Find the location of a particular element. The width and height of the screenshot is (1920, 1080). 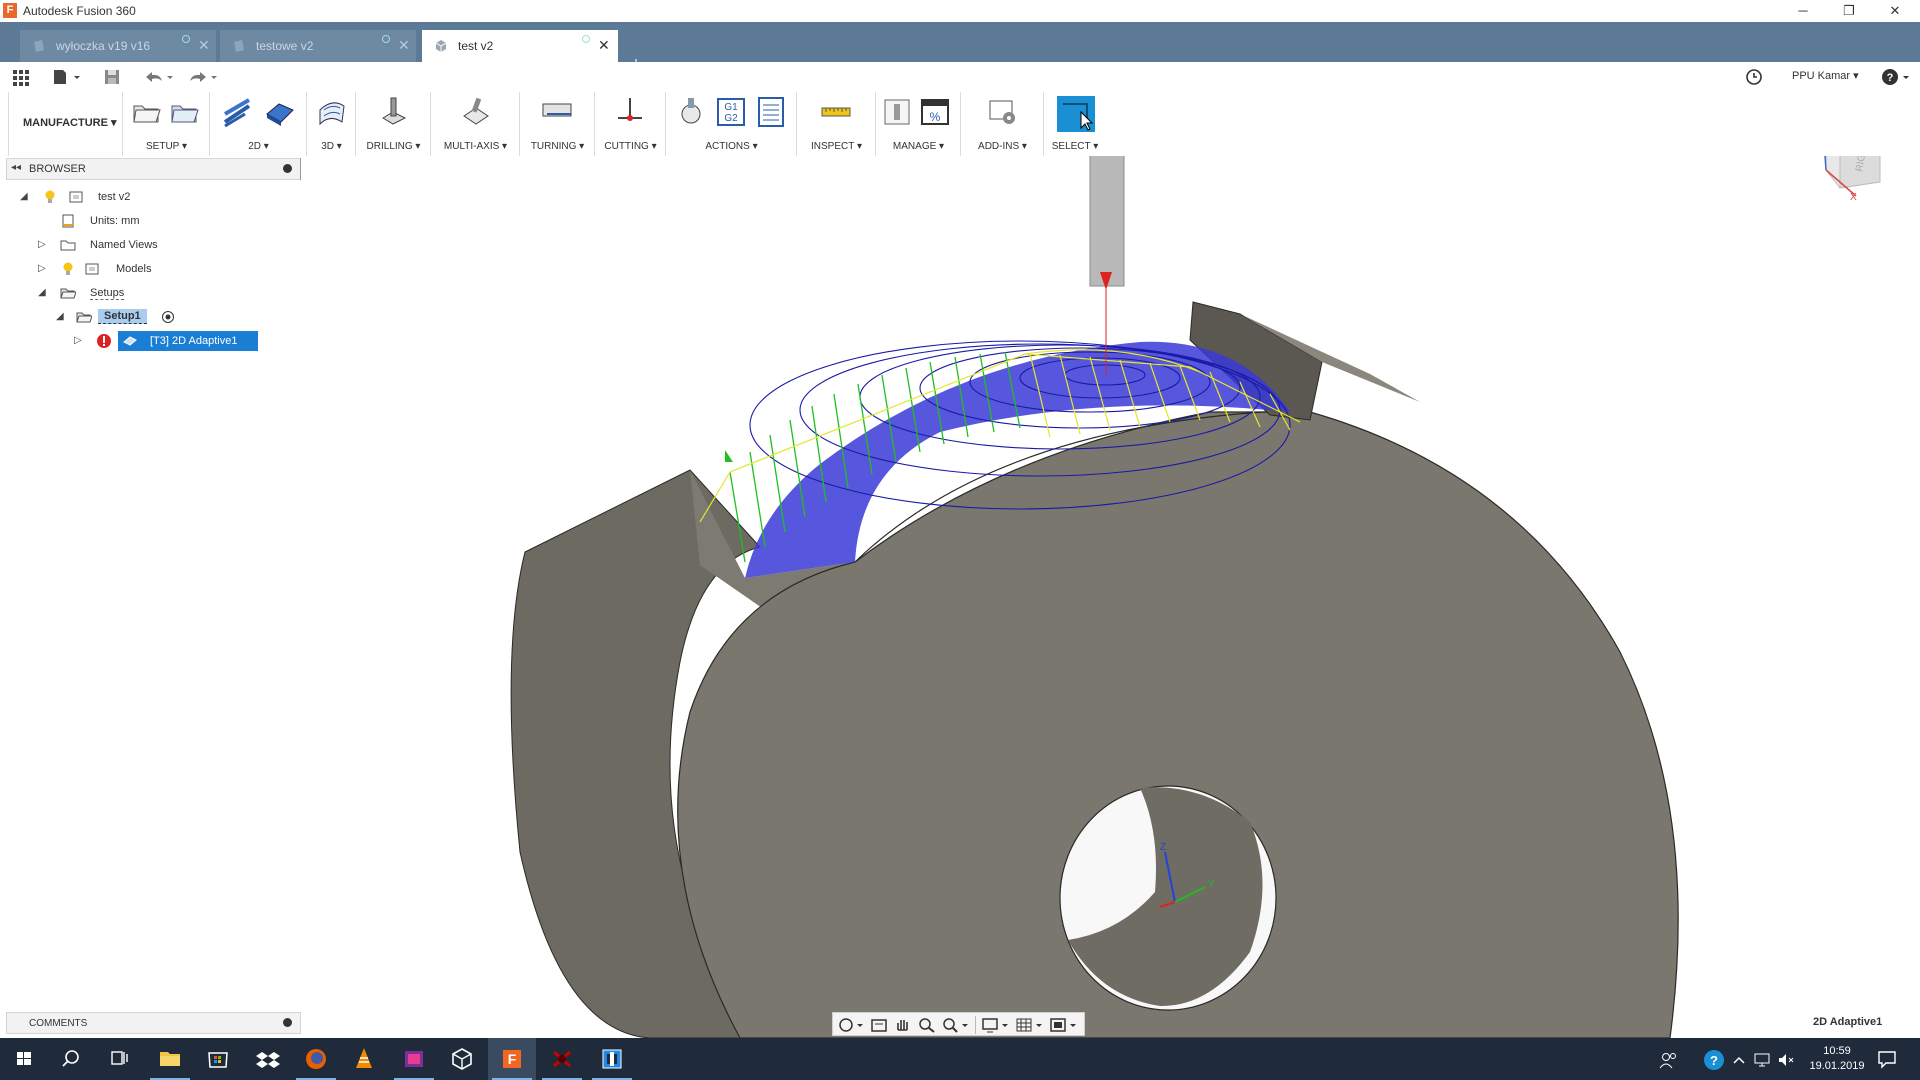

selected-operation-highlight: [T3] 2D Adaptive1 is located at coordinates (188, 341).